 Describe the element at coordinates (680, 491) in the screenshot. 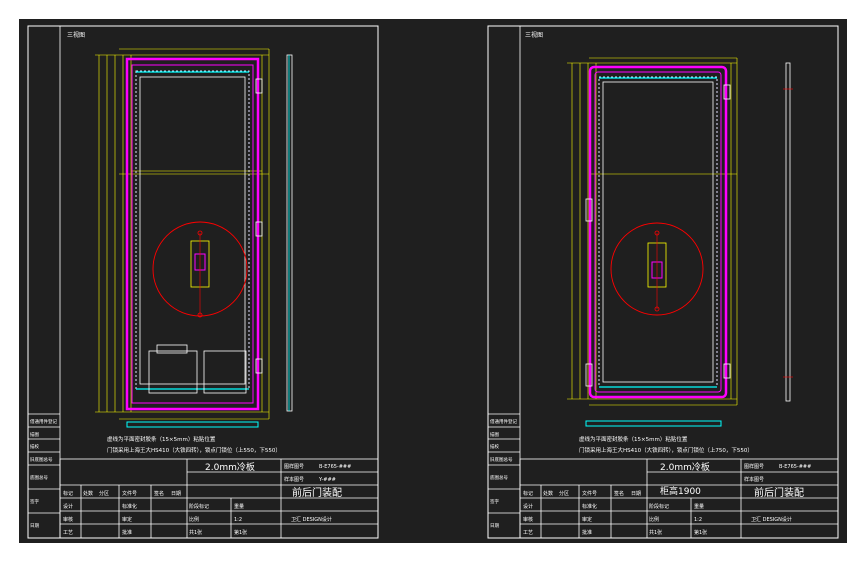

I see `cabinet-height-label: 柜高1900` at that location.